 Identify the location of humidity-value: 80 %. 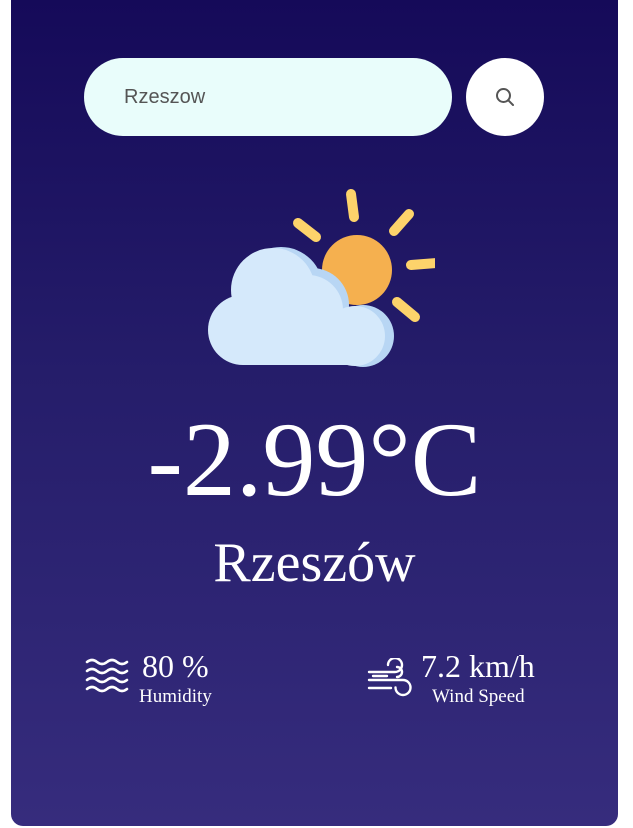
(175, 666).